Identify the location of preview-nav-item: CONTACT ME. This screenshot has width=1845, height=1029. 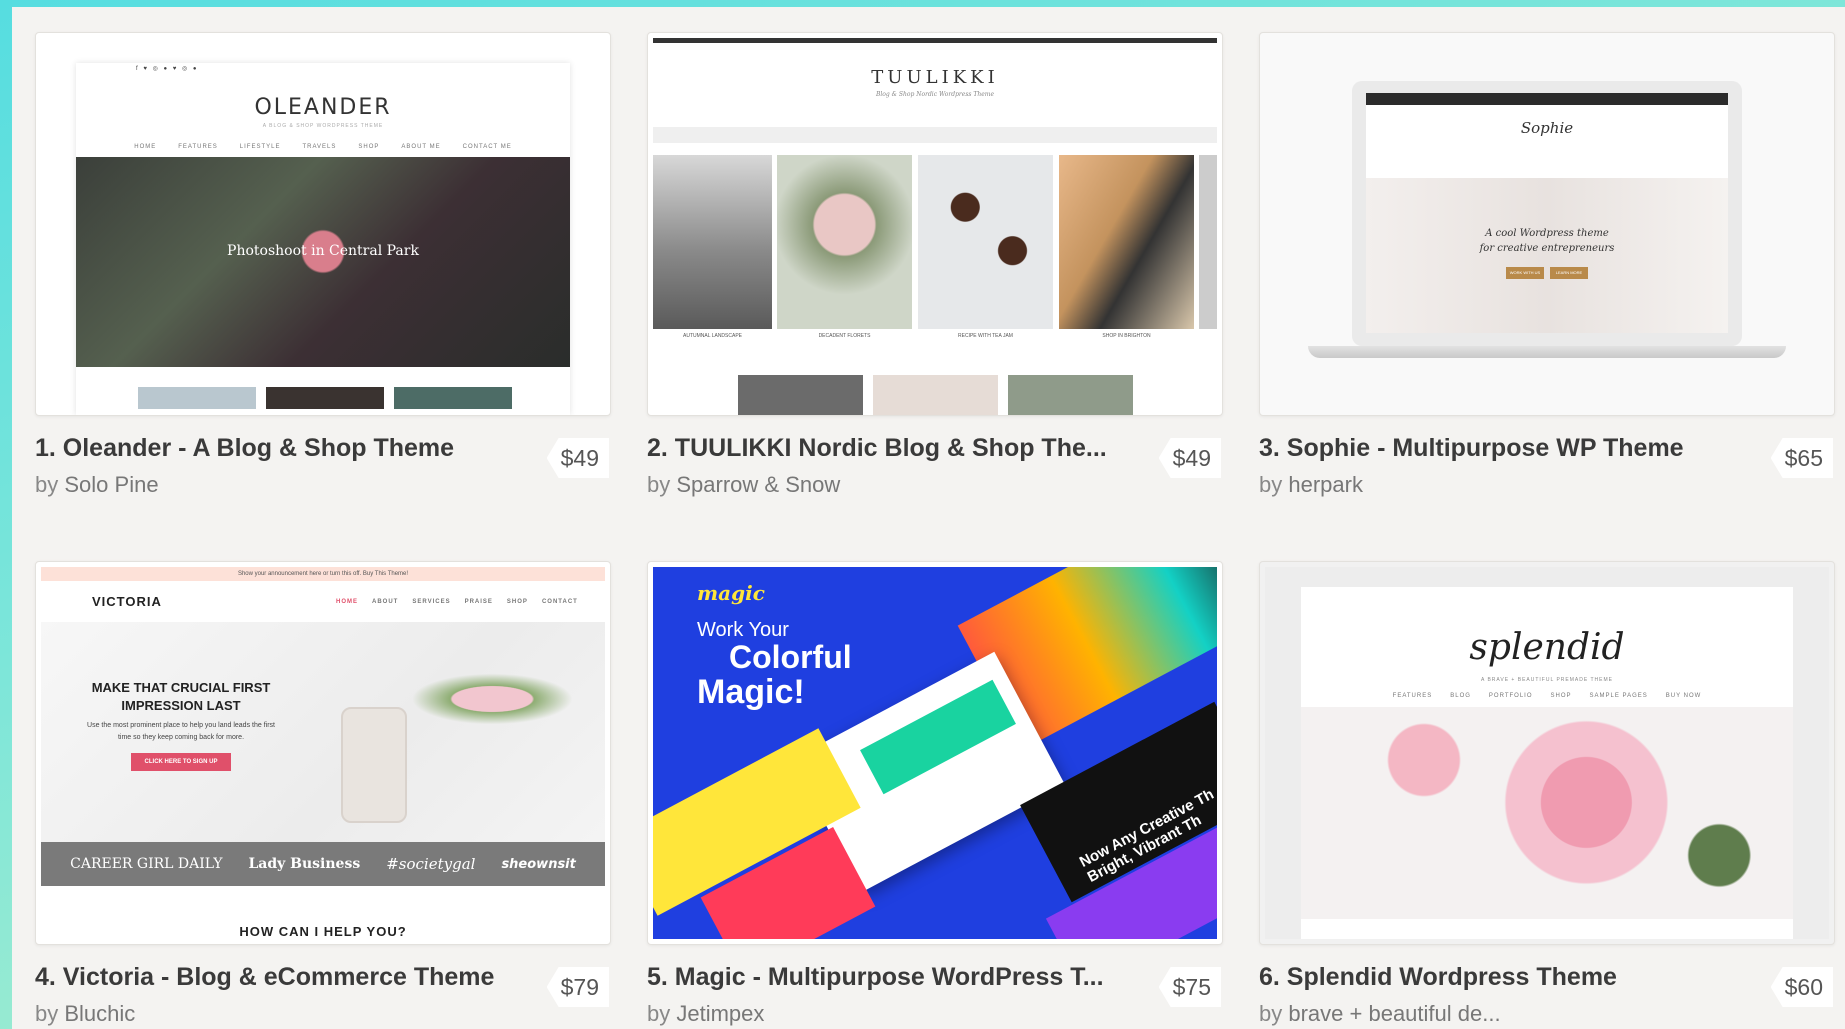
(487, 147).